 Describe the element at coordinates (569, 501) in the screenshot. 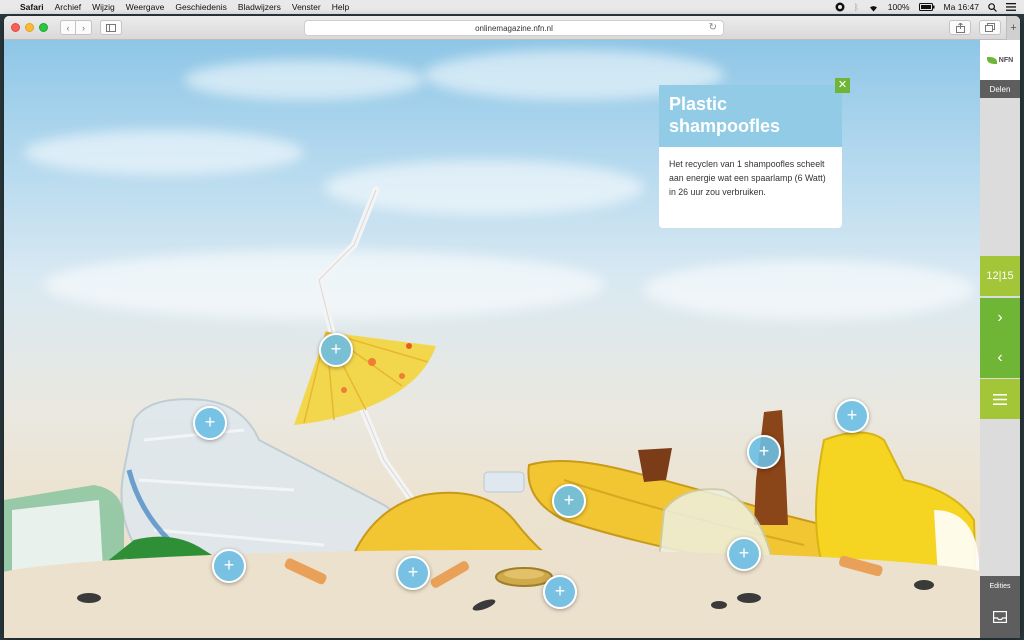

I see `hotspot-banana-peel: +` at that location.